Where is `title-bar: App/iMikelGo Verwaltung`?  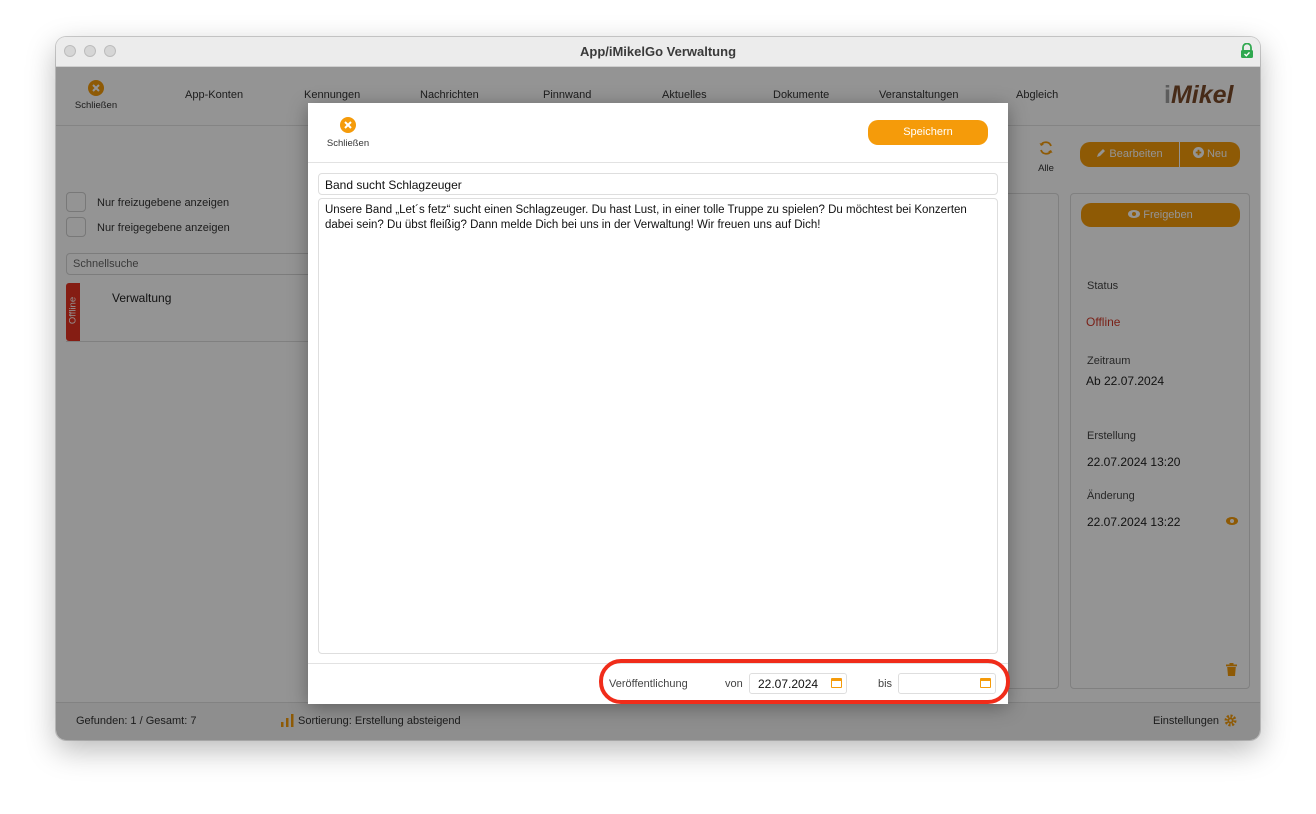 title-bar: App/iMikelGo Verwaltung is located at coordinates (658, 52).